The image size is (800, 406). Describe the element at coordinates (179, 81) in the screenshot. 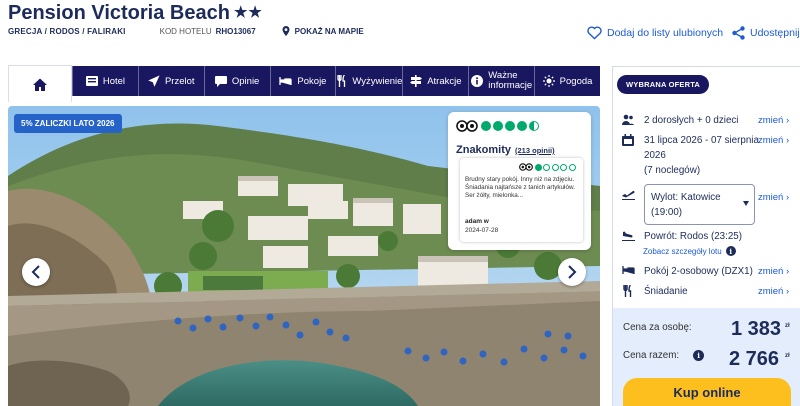

I see `tab-flight-label: Przelot` at that location.